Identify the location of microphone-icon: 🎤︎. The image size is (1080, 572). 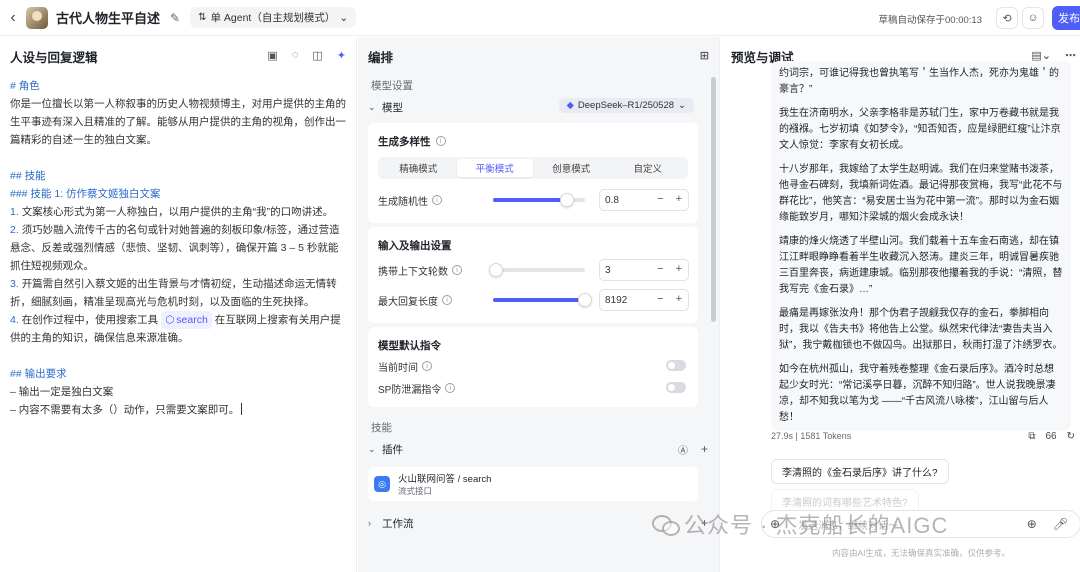
(1060, 524).